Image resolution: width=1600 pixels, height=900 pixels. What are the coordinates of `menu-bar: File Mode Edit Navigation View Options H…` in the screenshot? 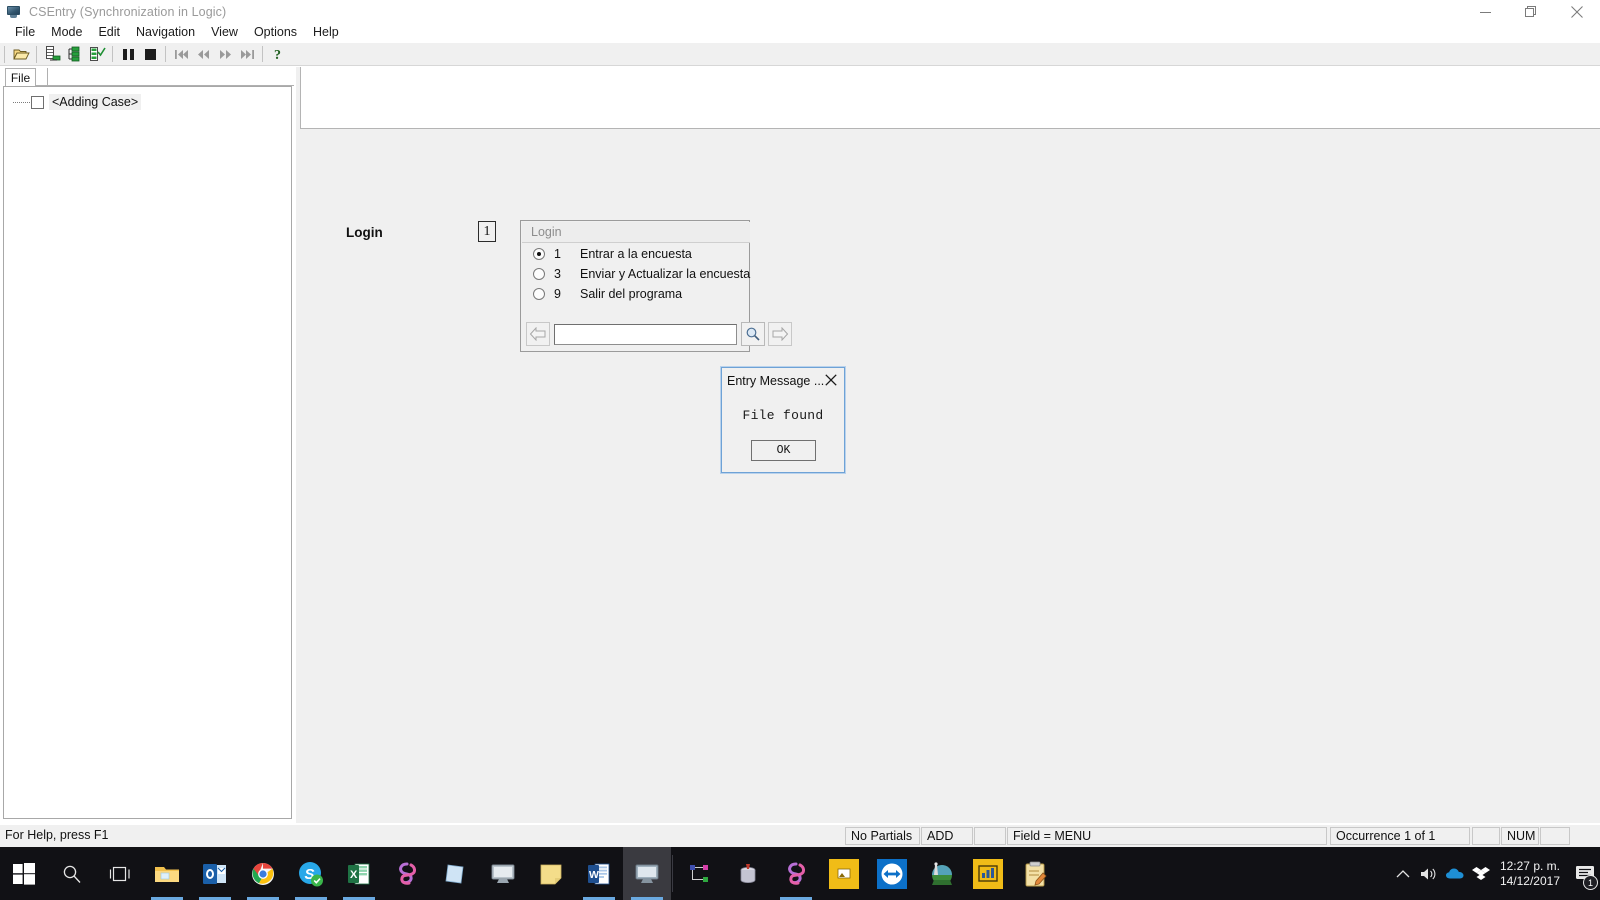 It's located at (800, 32).